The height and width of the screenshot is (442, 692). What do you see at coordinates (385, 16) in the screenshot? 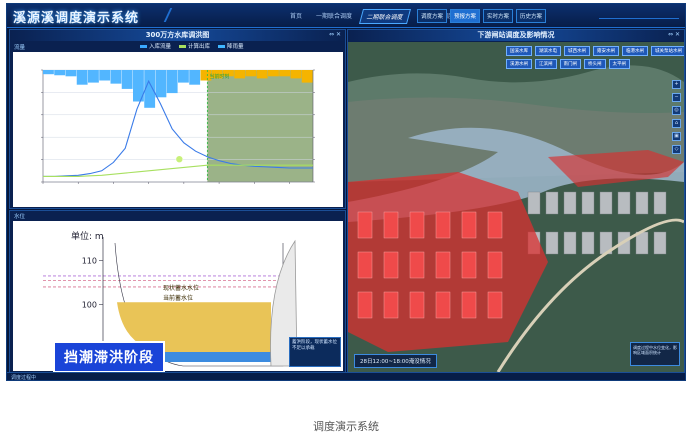
I see `nav-tab-2: 二期联合调度` at bounding box center [385, 16].